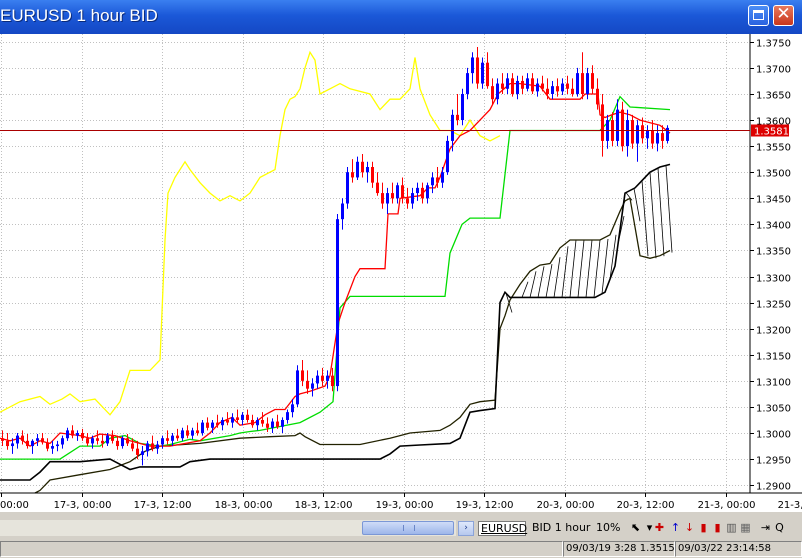  I want to click on maximize-button, so click(758, 15).